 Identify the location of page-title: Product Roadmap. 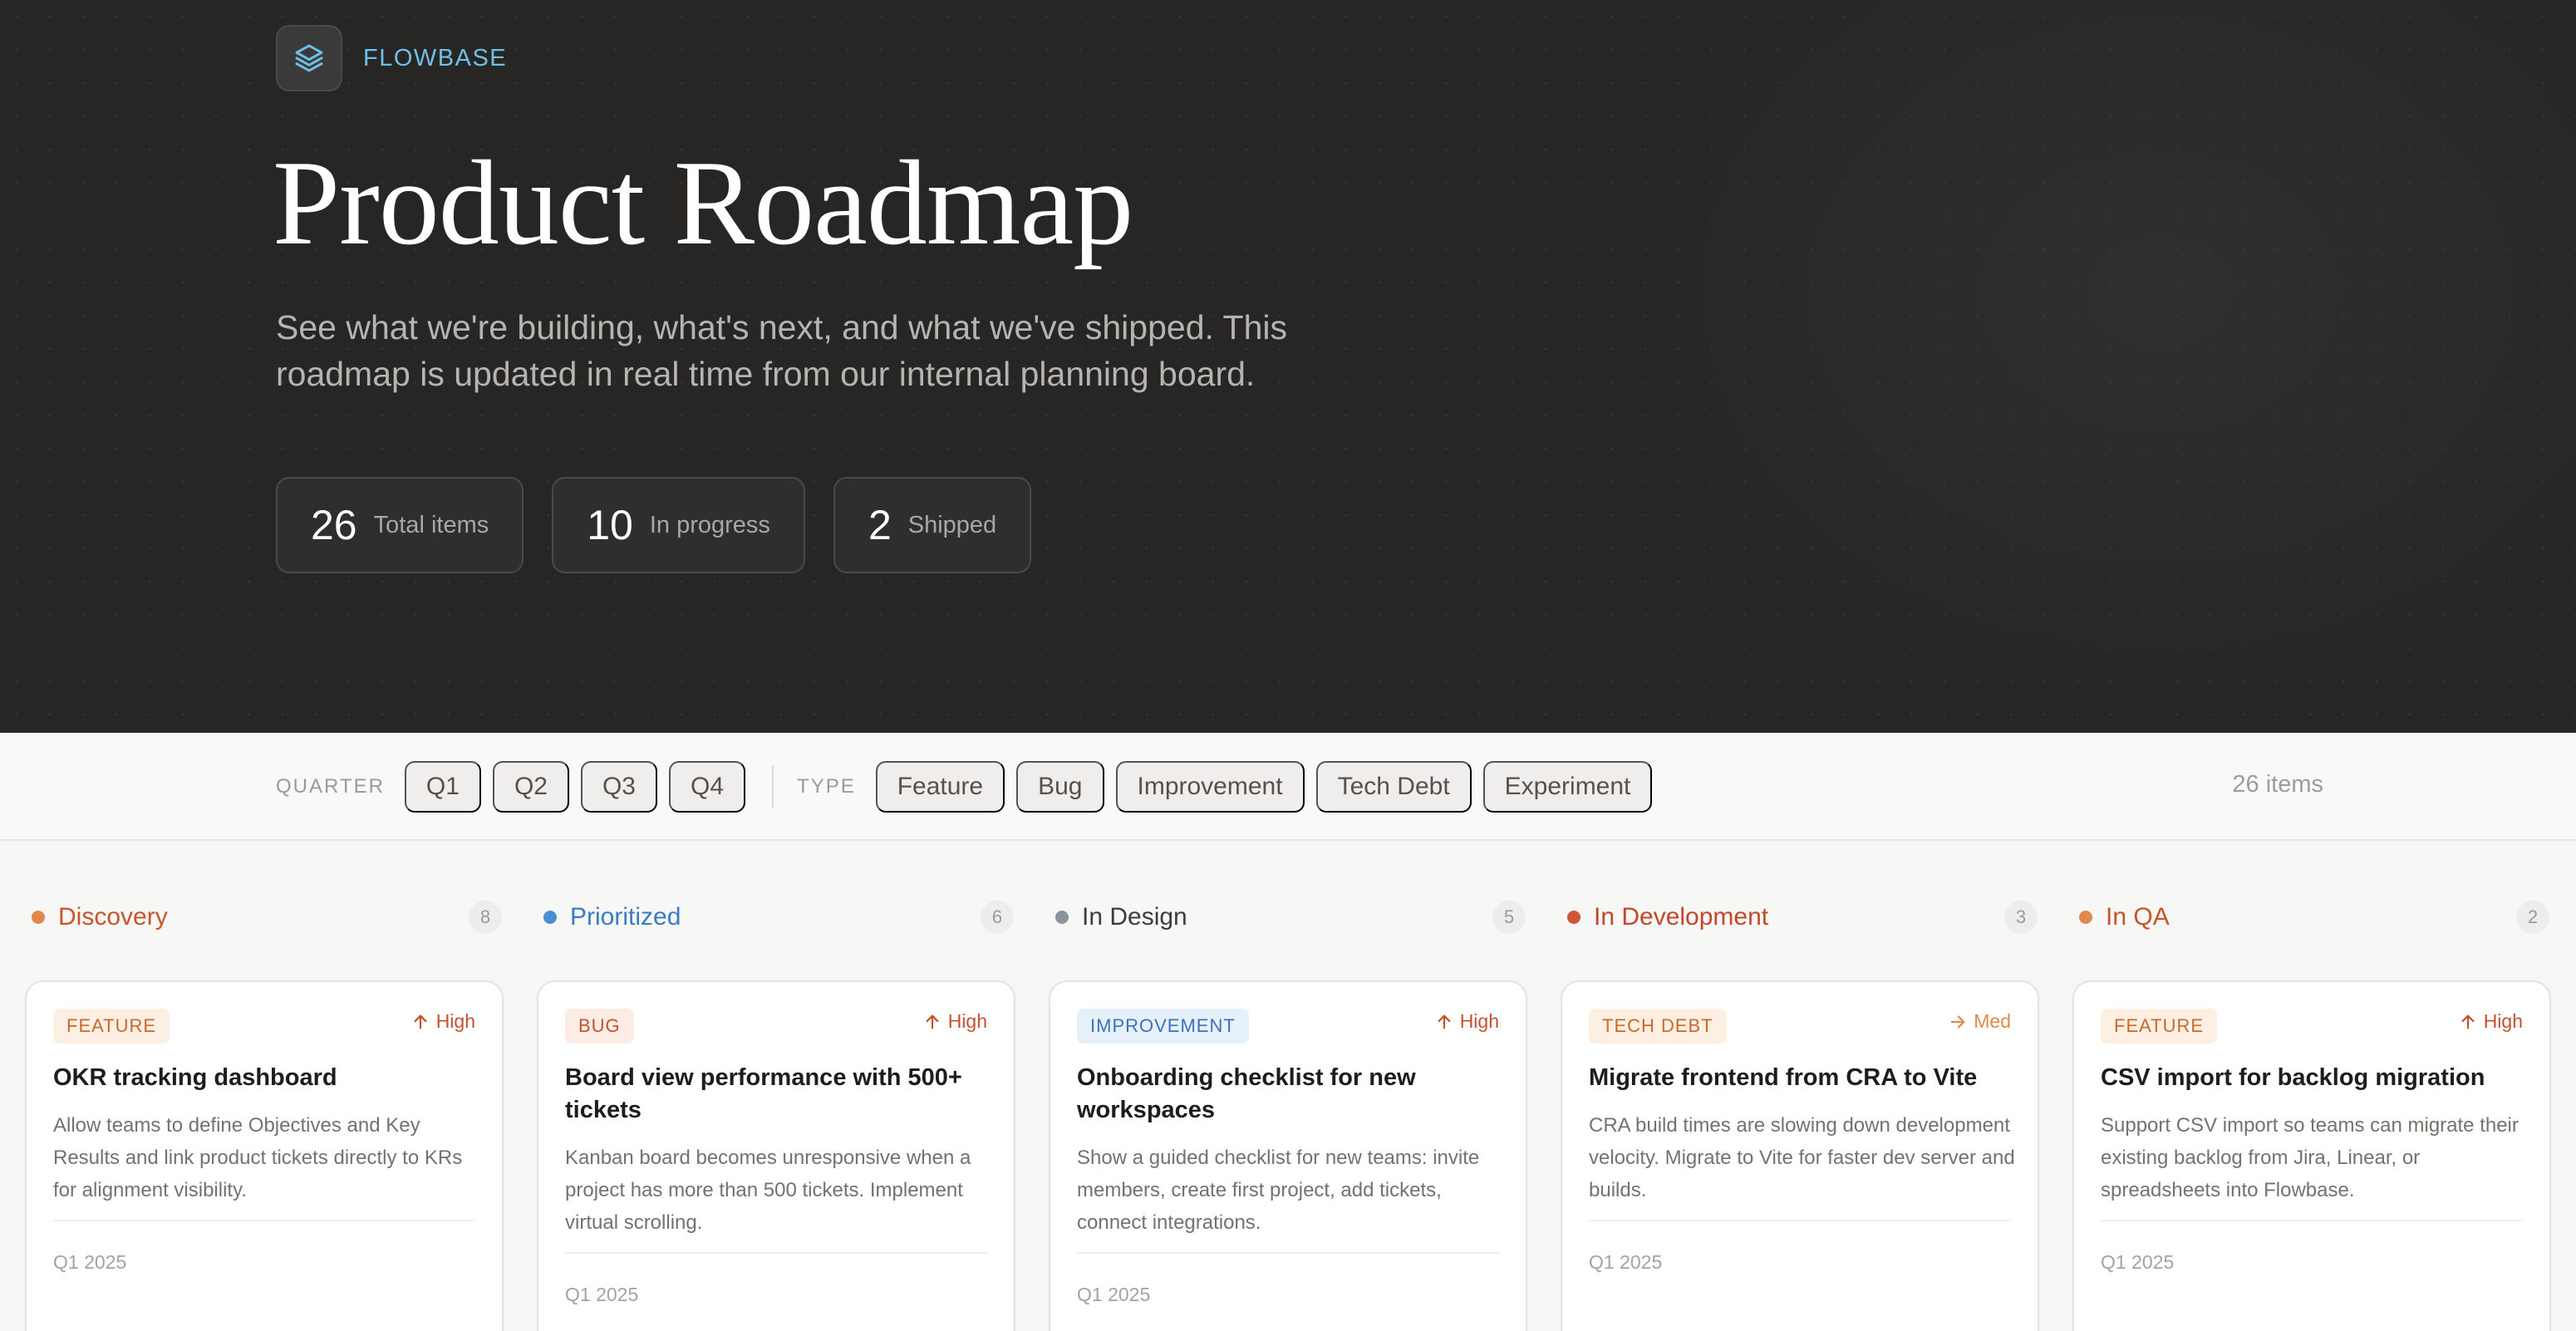
(703, 202).